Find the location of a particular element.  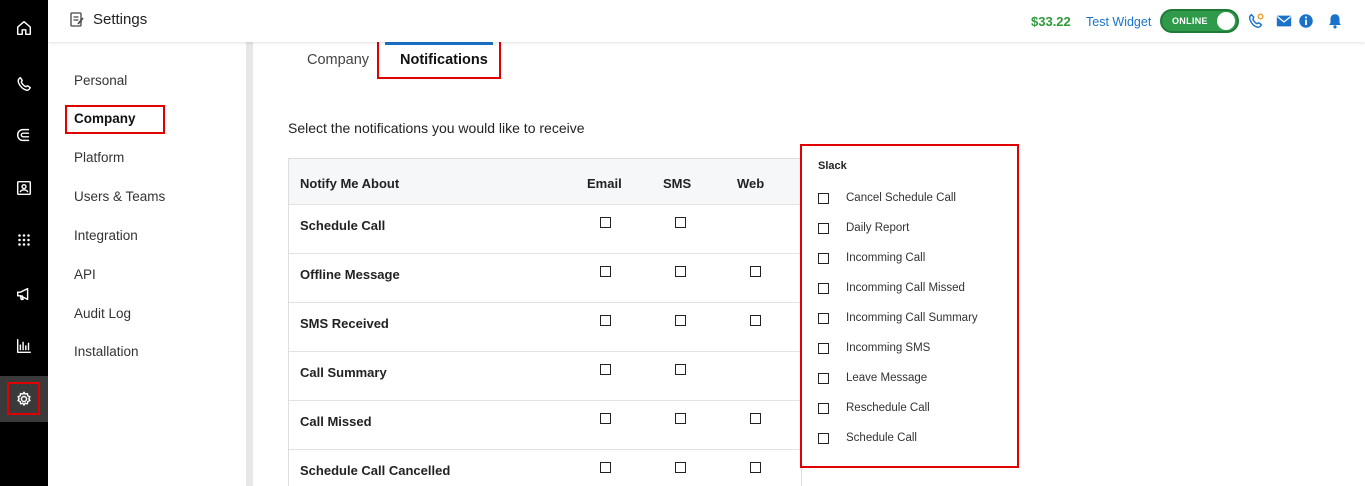

row-label: Schedule Call Cancelled is located at coordinates (375, 470).